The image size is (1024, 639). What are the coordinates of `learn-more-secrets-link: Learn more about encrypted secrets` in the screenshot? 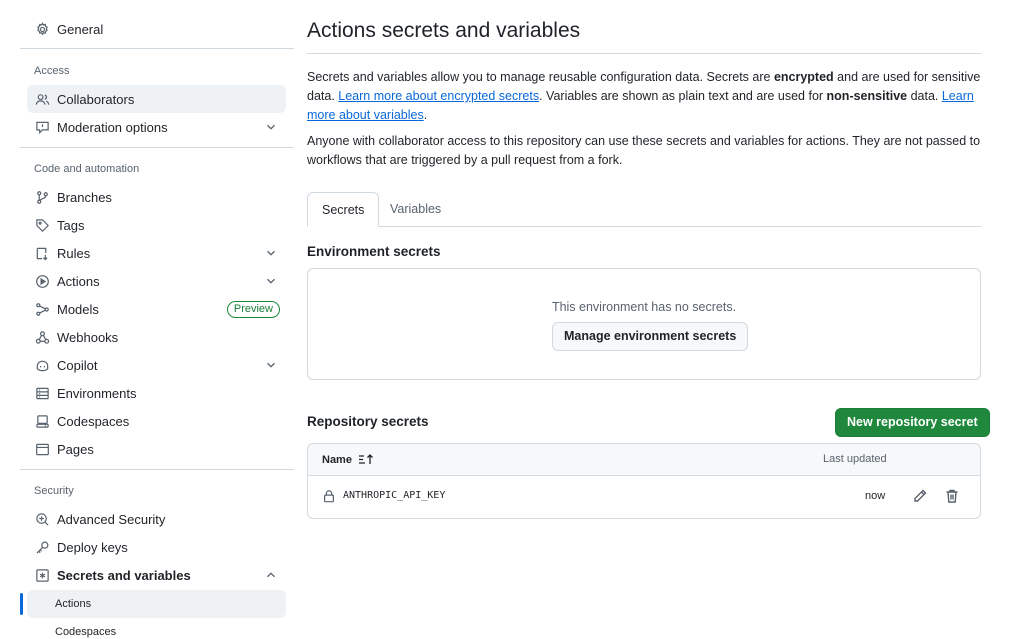 It's located at (438, 96).